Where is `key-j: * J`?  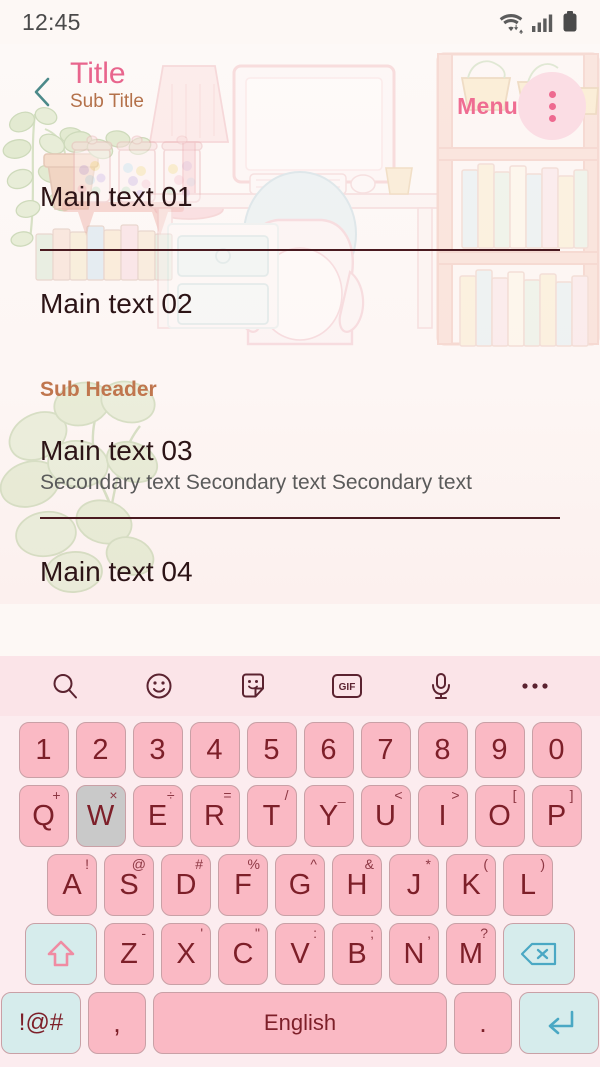 key-j: * J is located at coordinates (414, 885).